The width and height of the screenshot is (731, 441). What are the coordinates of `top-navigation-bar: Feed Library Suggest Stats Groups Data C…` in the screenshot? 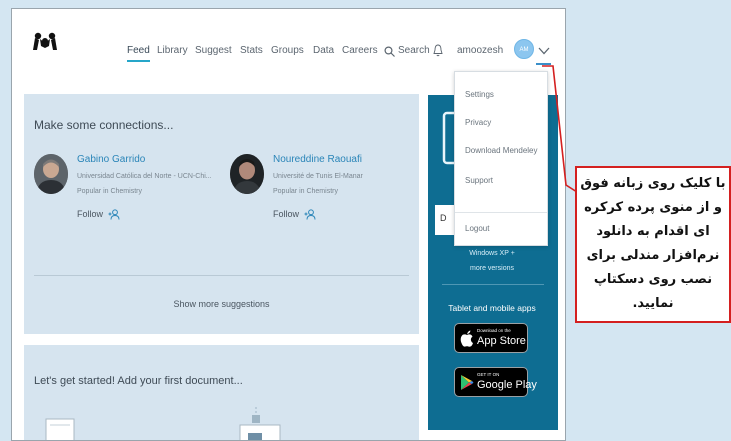 It's located at (288, 42).